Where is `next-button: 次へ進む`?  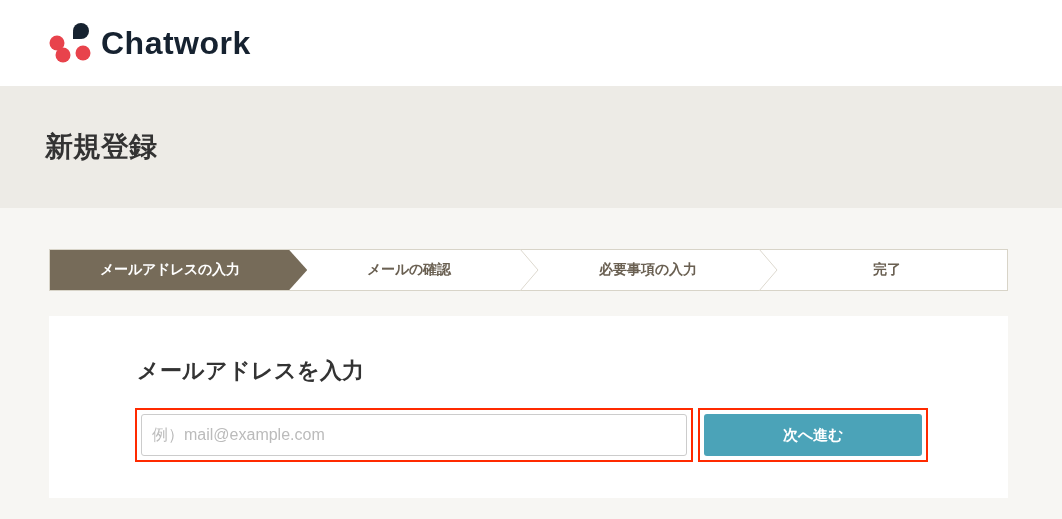 next-button: 次へ進む is located at coordinates (813, 435).